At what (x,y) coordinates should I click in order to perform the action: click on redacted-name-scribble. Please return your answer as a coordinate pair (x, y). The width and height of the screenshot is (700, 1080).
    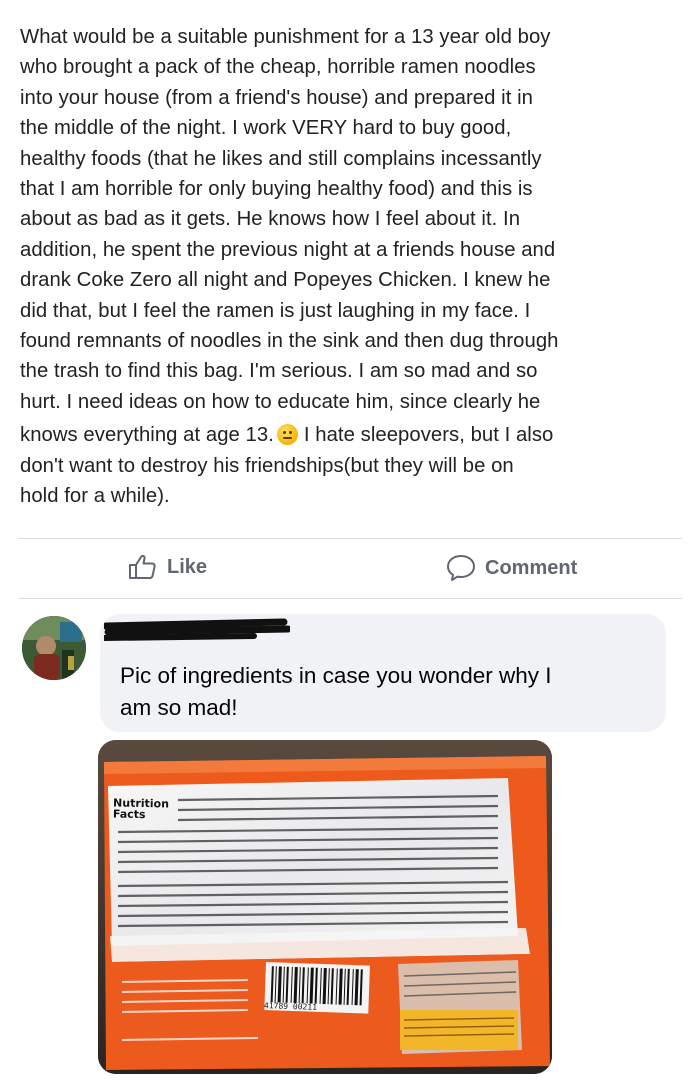
    Looking at the image, I should click on (197, 629).